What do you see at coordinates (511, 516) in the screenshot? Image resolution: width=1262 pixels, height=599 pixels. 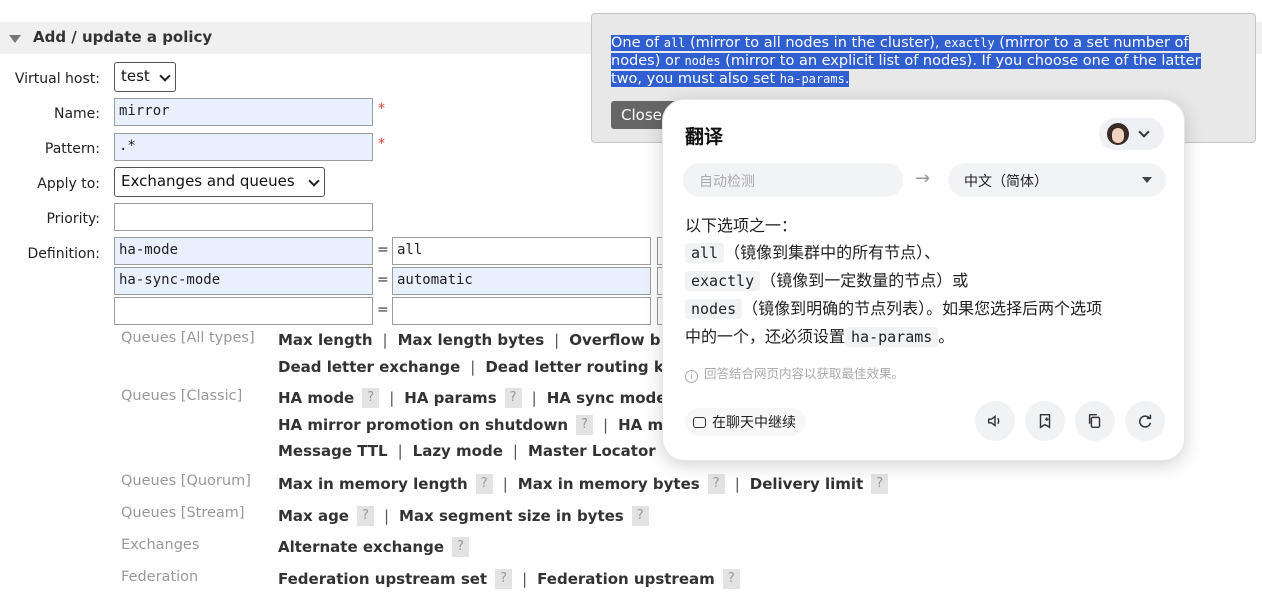 I see `option-max-segment-size: Max segment size in bytes` at bounding box center [511, 516].